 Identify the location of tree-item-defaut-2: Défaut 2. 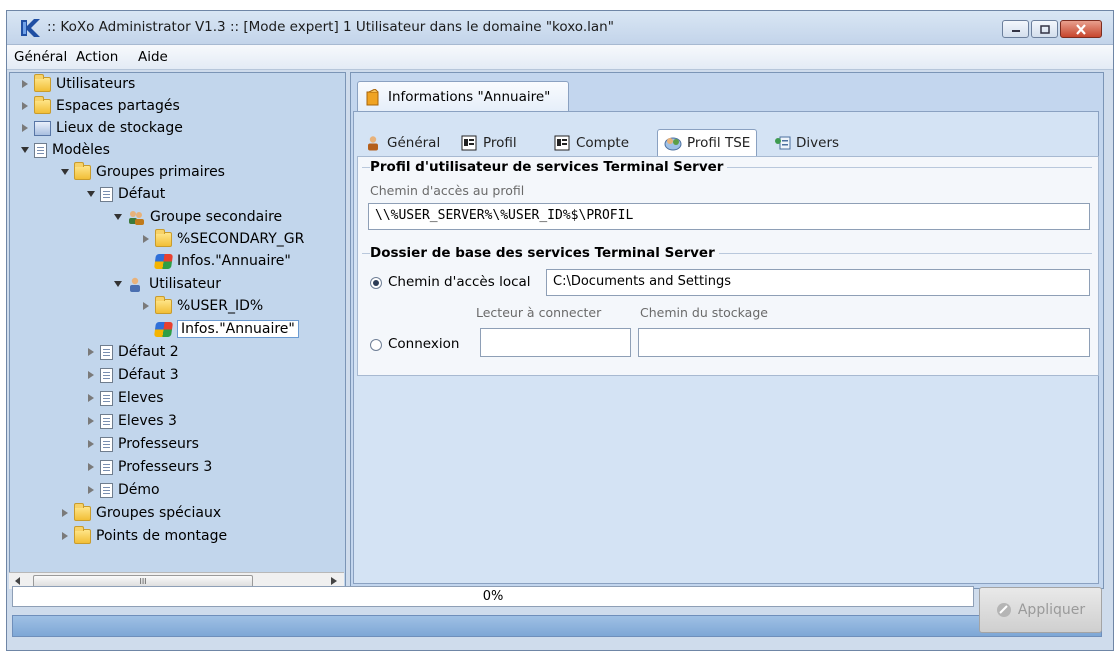
(132, 352).